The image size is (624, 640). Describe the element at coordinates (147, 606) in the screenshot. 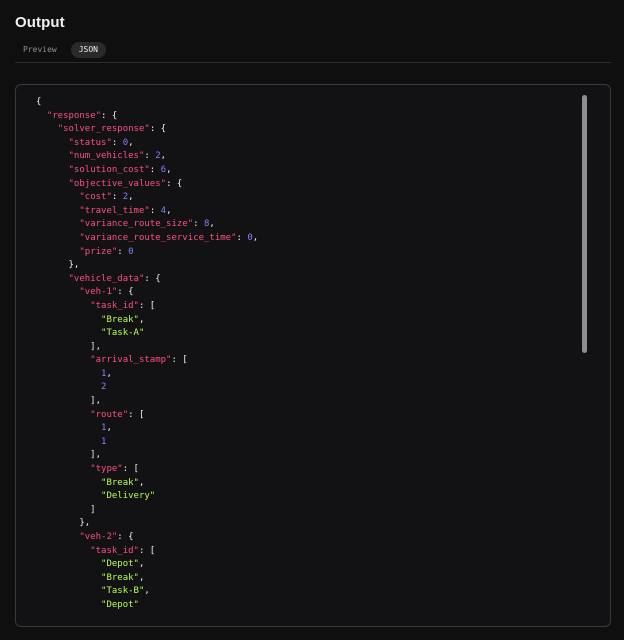

I see `json-line: "Depot"` at that location.